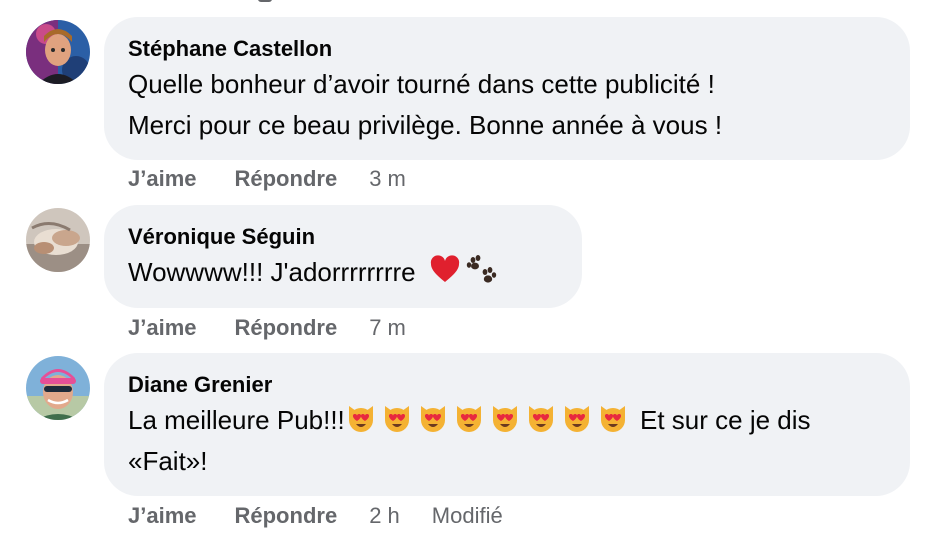 The width and height of the screenshot is (926, 536). I want to click on comment-actions: J’aime Répondre 2 h Modifié, so click(315, 516).